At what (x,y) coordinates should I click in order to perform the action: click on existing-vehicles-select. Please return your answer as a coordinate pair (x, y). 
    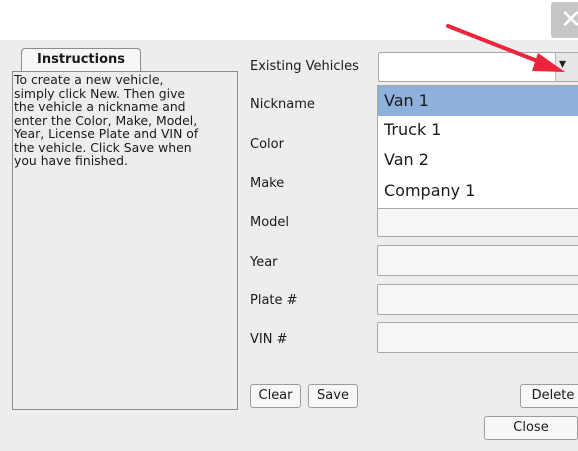
    Looking at the image, I should click on (478, 67).